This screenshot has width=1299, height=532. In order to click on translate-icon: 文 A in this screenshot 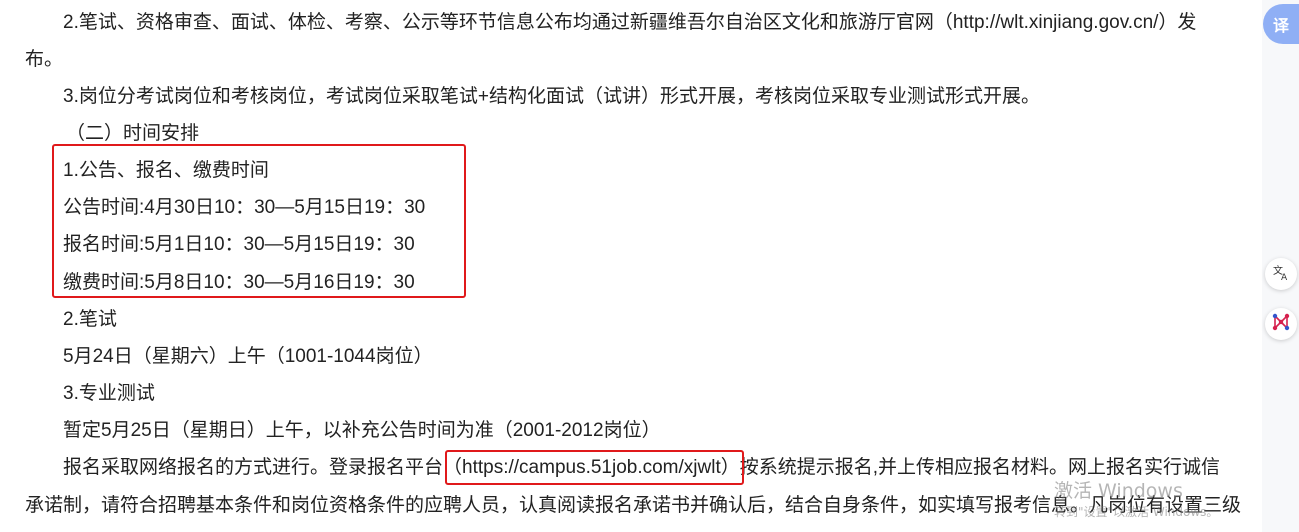, I will do `click(1281, 274)`.